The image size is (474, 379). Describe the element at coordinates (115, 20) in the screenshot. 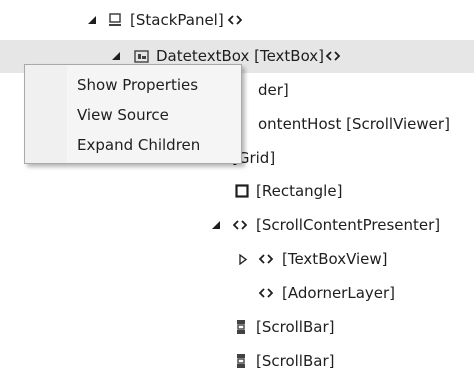

I see `stackpanel-icon` at that location.